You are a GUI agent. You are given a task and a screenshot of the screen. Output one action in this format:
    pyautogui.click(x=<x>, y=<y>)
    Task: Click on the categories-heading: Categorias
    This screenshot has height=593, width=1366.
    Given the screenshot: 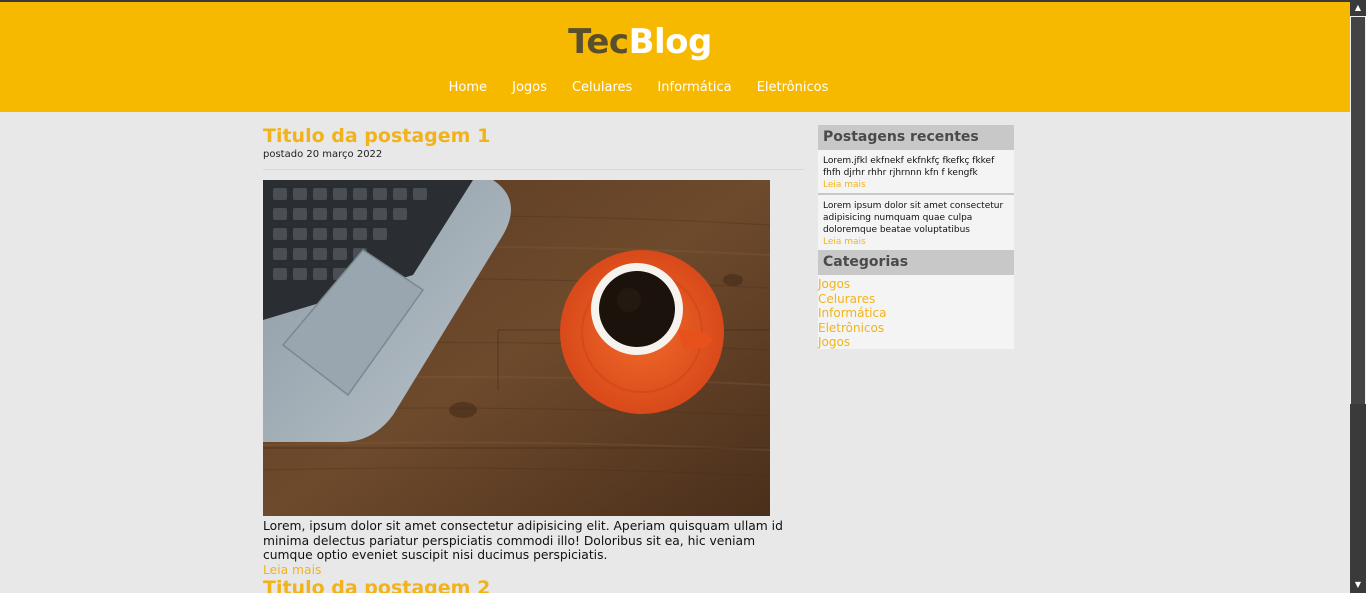 What is the action you would take?
    pyautogui.click(x=916, y=262)
    